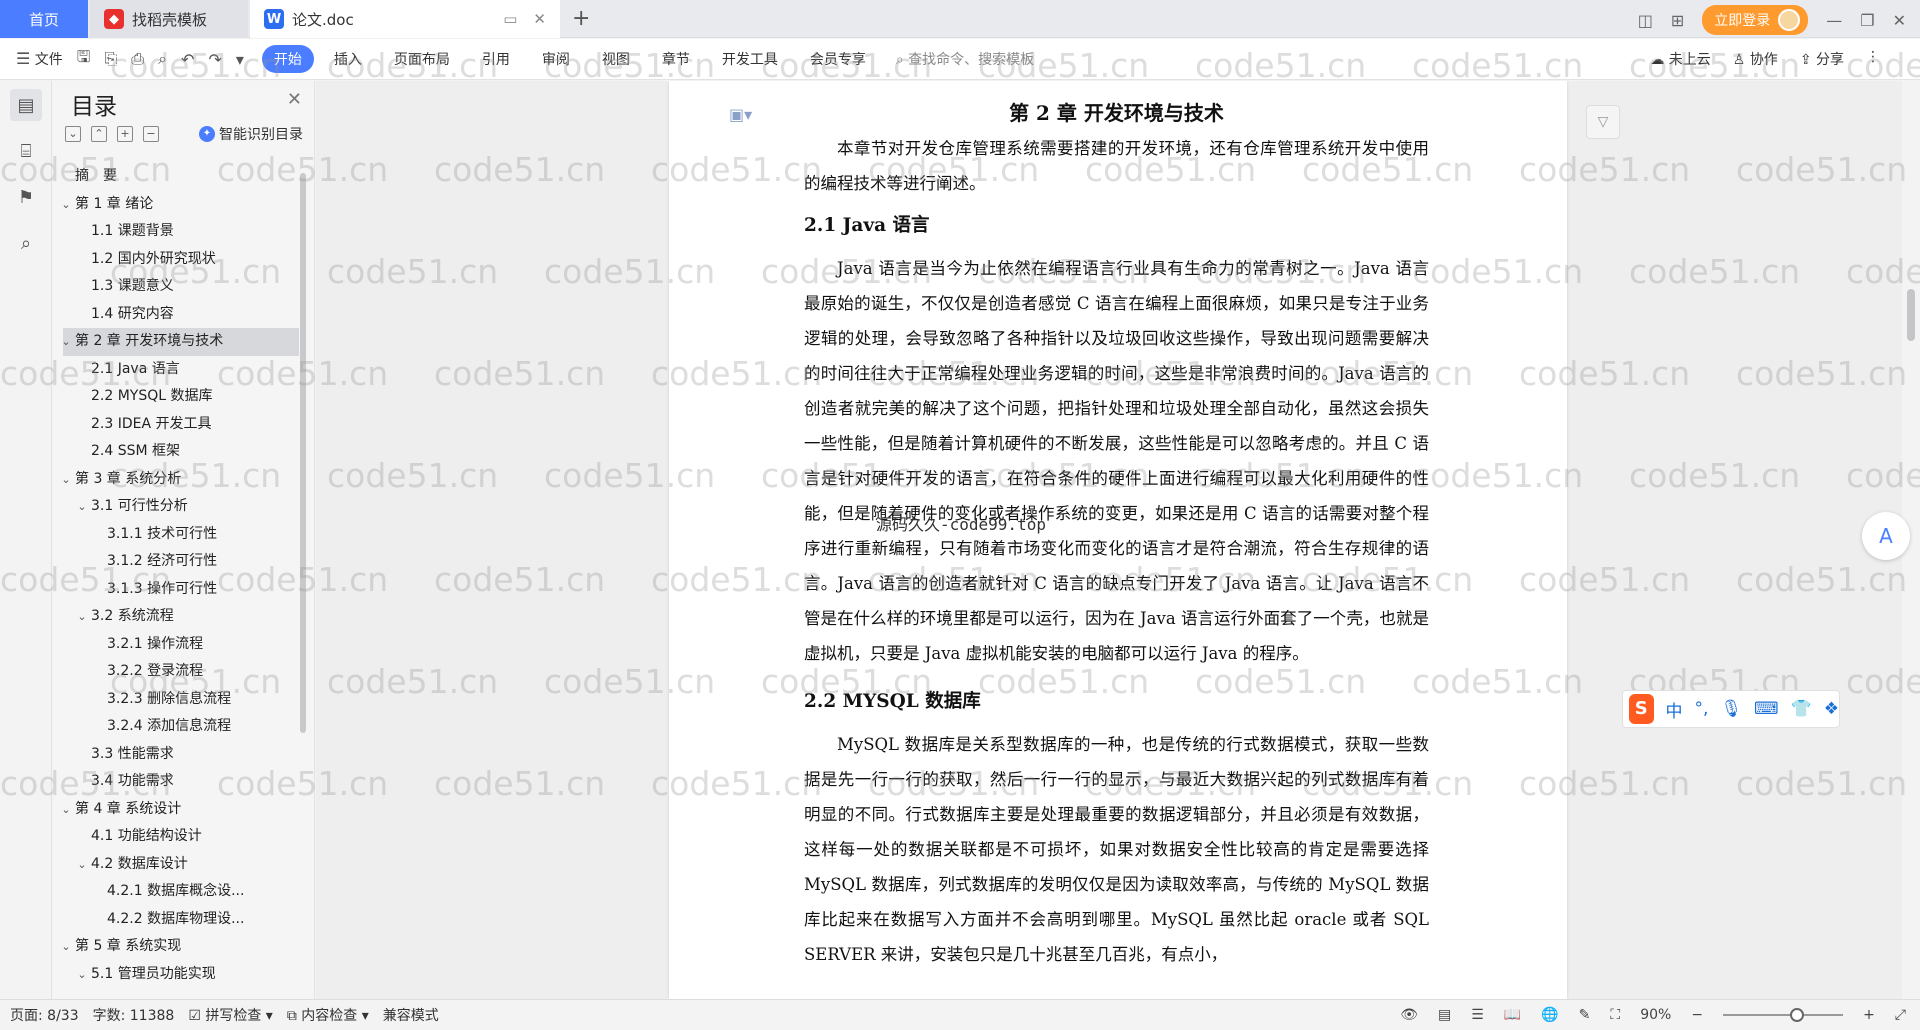  Describe the element at coordinates (181, 645) in the screenshot. I see `toc-item: 3.2.1 操作流程` at that location.